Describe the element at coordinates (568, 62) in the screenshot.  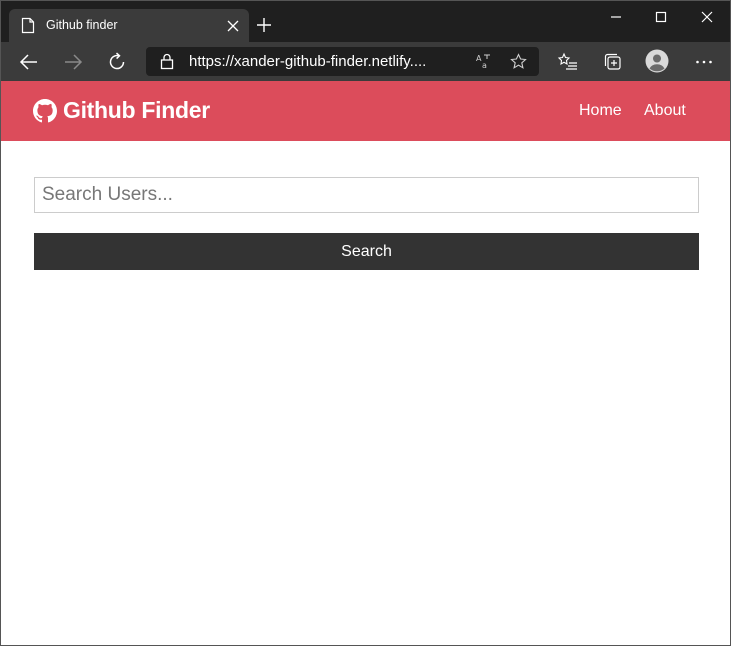
I see `favorites-list-icon` at that location.